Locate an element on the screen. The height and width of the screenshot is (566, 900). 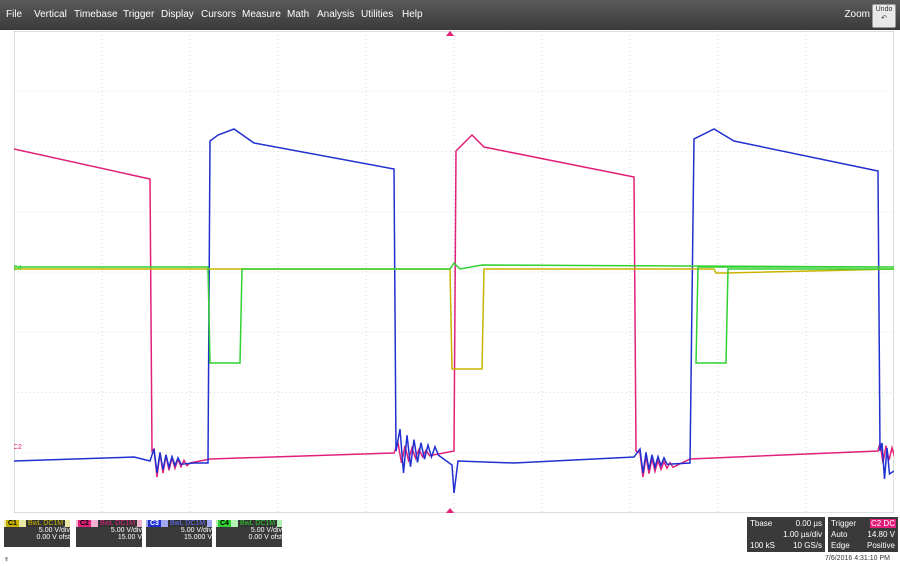
c3-coupling: BwL DC1M is located at coordinates (188, 523).